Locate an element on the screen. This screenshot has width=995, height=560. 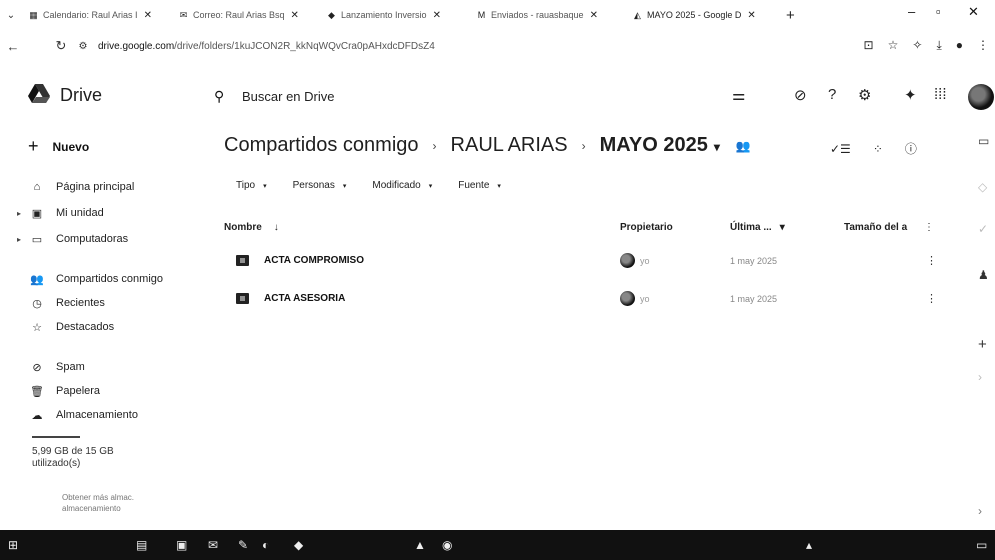
edge-browser-icon: ◐ is located at coordinates (265, 545).